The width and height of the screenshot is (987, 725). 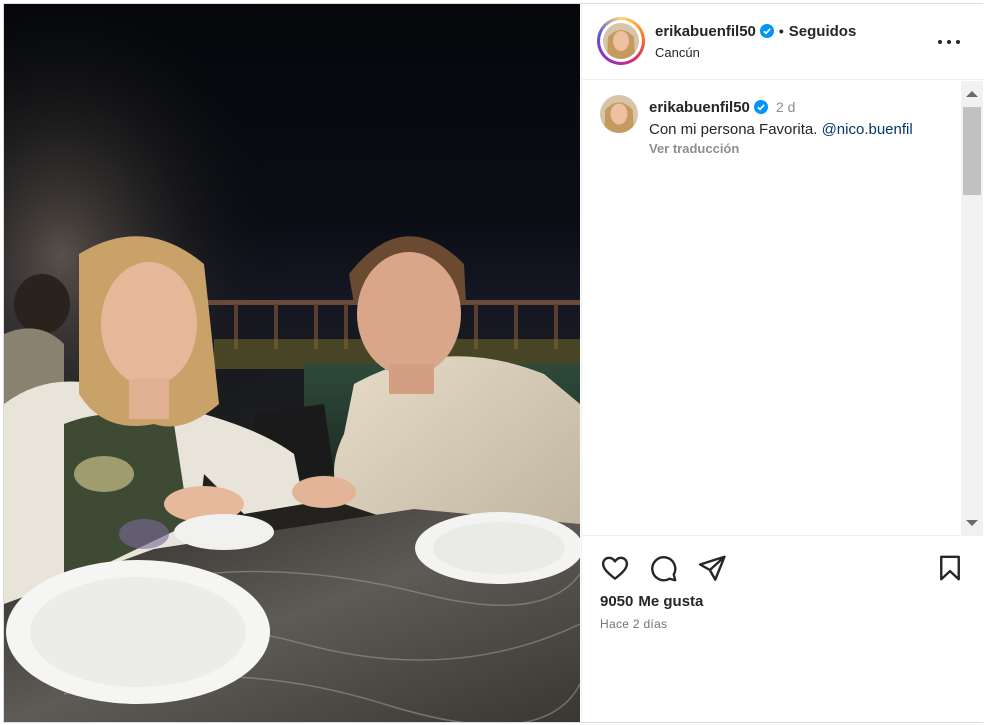 What do you see at coordinates (972, 308) in the screenshot?
I see `comments-scrollbar` at bounding box center [972, 308].